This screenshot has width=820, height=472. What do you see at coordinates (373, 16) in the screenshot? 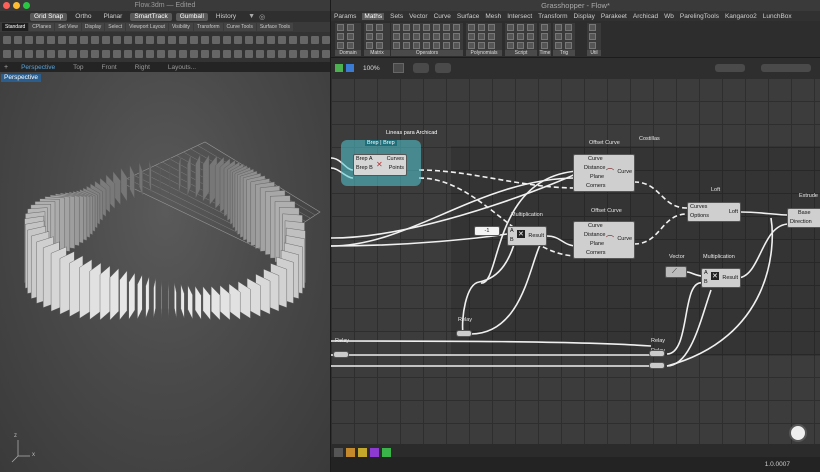
I see `gh-tab-maths: Maths` at bounding box center [373, 16].